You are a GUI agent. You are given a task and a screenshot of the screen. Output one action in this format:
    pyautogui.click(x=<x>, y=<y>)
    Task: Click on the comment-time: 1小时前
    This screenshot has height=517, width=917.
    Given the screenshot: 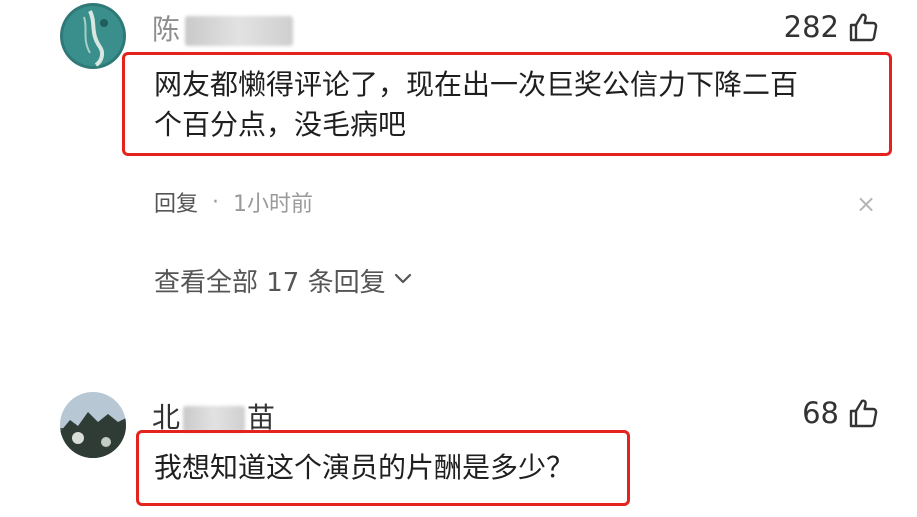 What is the action you would take?
    pyautogui.click(x=273, y=204)
    